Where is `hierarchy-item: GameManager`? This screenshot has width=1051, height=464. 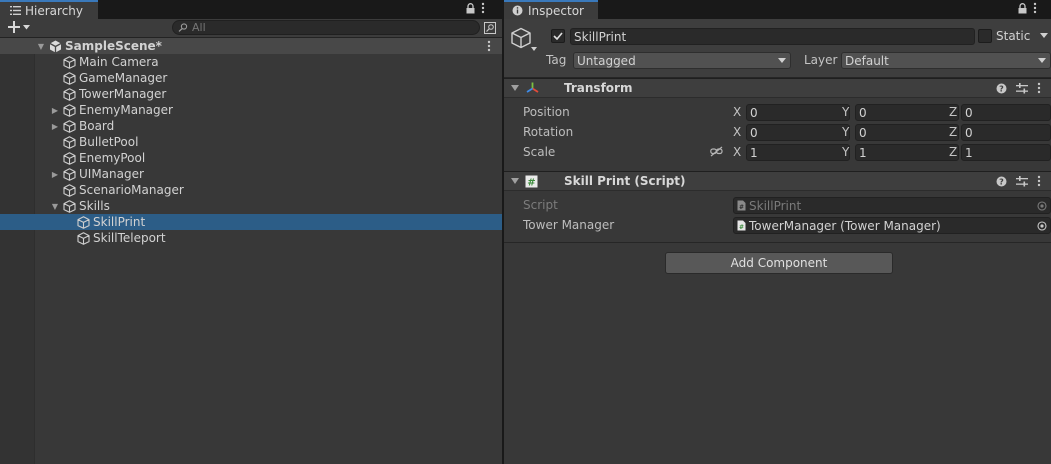 hierarchy-item: GameManager is located at coordinates (251, 78).